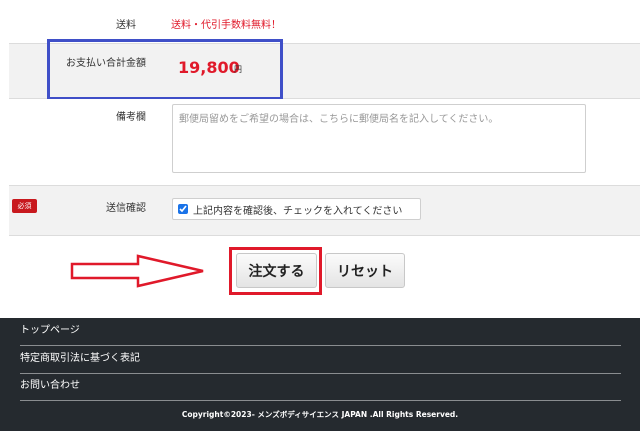 This screenshot has width=640, height=431. What do you see at coordinates (183, 209) in the screenshot?
I see `confirm-checkbox` at bounding box center [183, 209].